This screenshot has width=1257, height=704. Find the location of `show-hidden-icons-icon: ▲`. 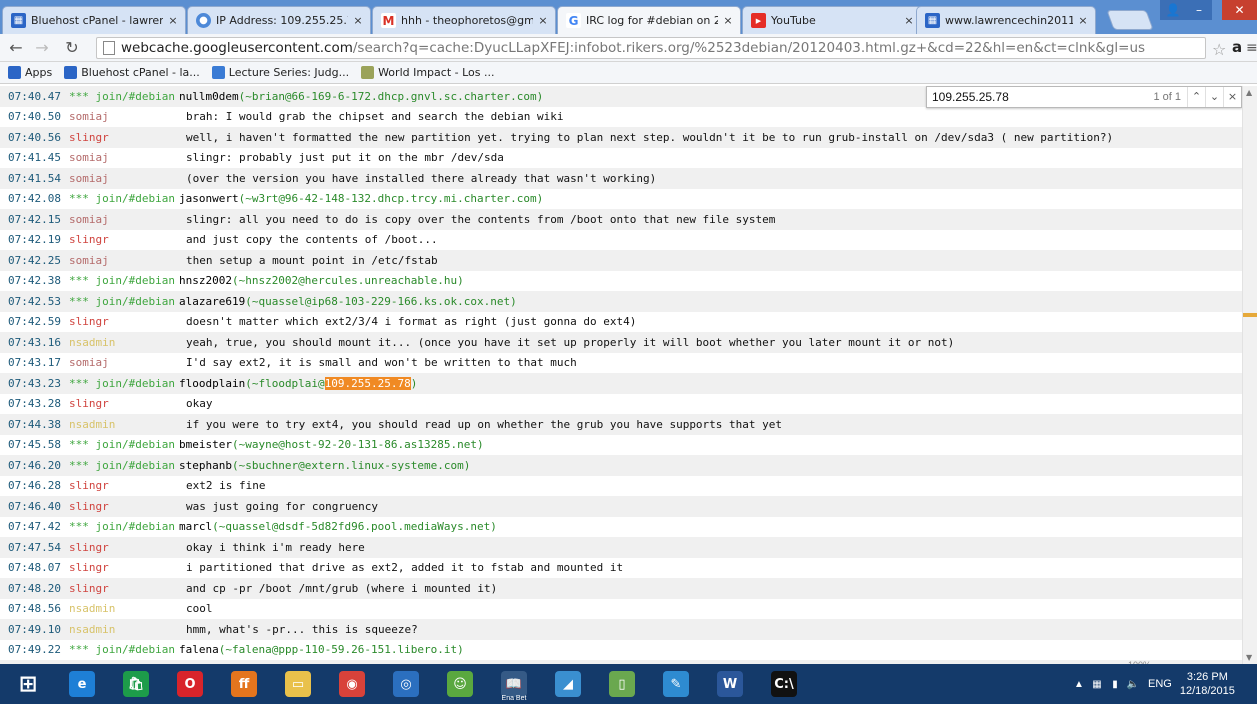

show-hidden-icons-icon: ▲ is located at coordinates (1079, 684).